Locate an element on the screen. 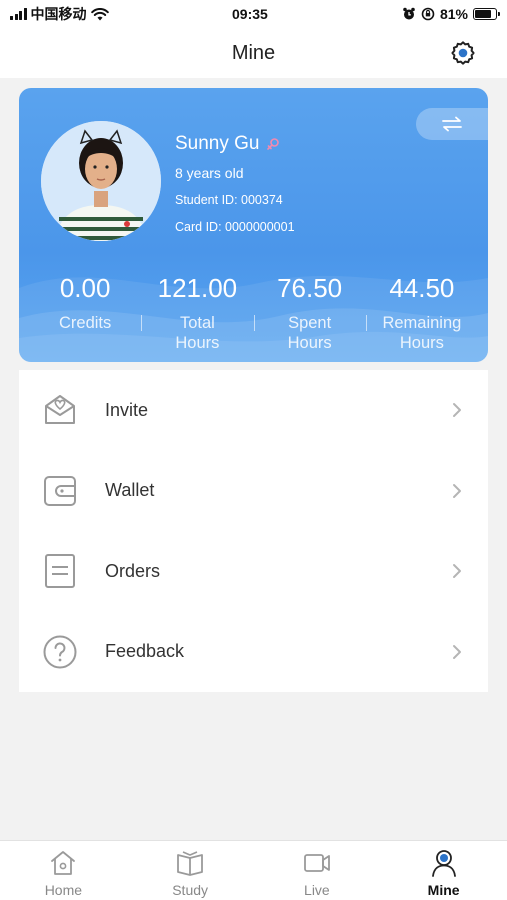 The height and width of the screenshot is (900, 507). switch-account-button is located at coordinates (452, 124).